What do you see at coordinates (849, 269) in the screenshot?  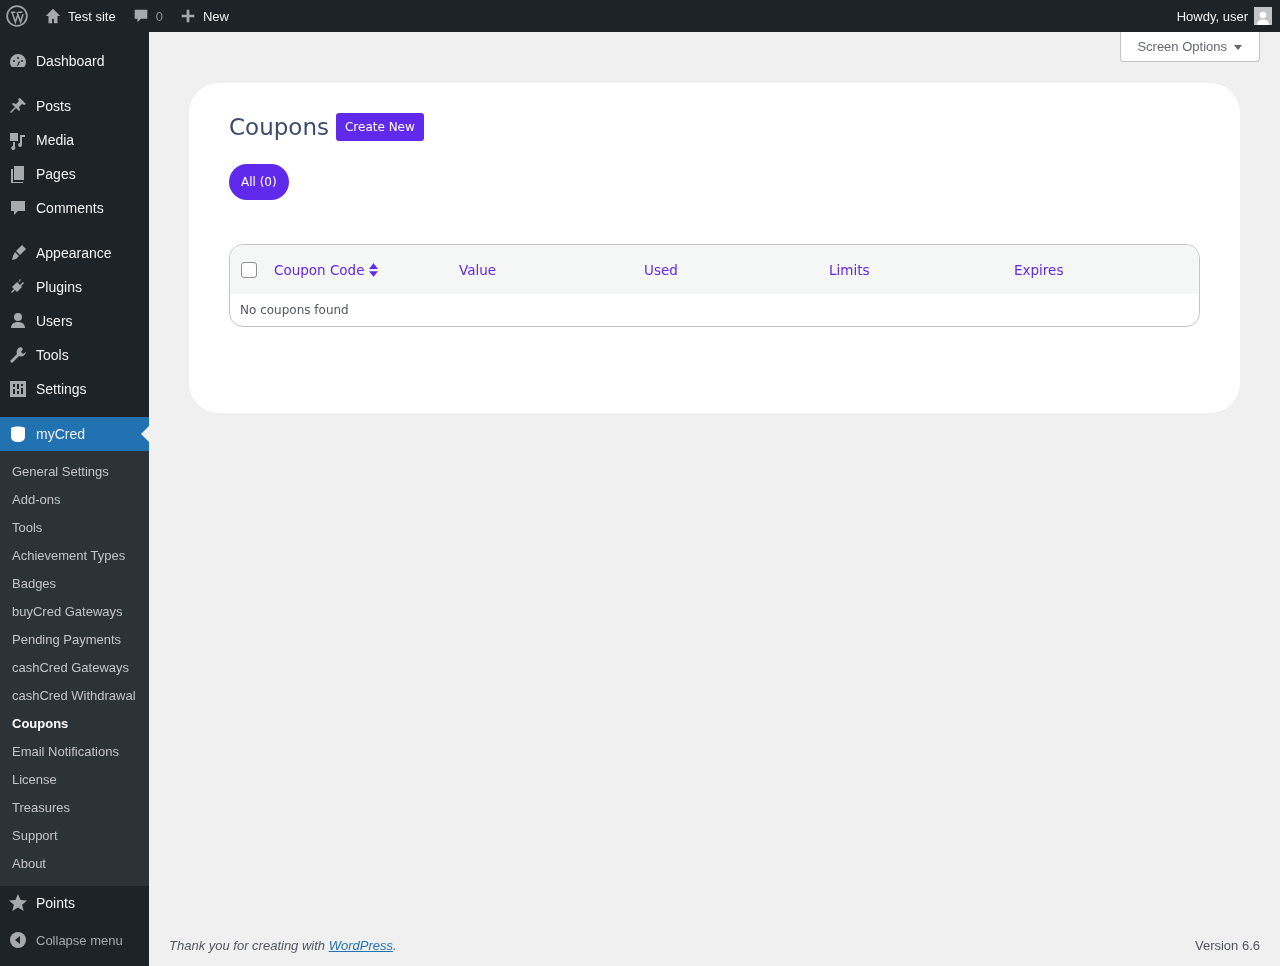 I see `column-header: Limits` at bounding box center [849, 269].